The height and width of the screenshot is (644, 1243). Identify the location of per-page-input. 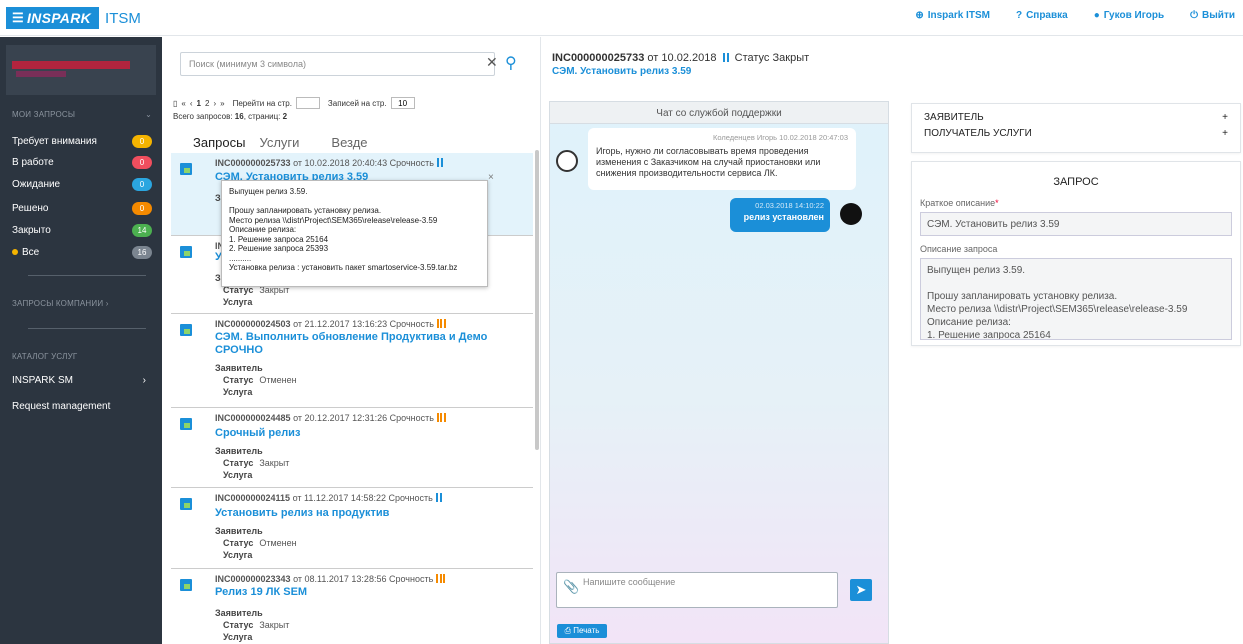
(402, 103).